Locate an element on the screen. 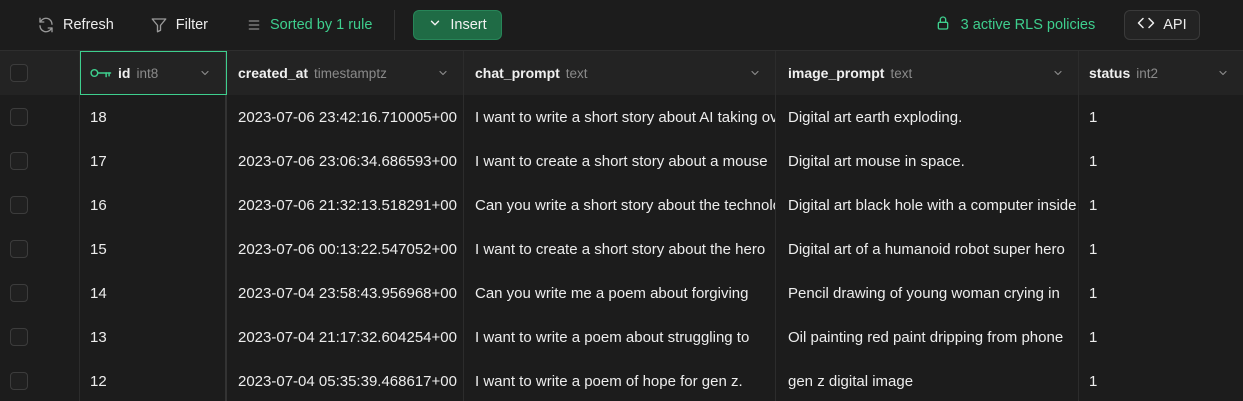 This screenshot has width=1243, height=401. cell-id: 15 is located at coordinates (153, 249).